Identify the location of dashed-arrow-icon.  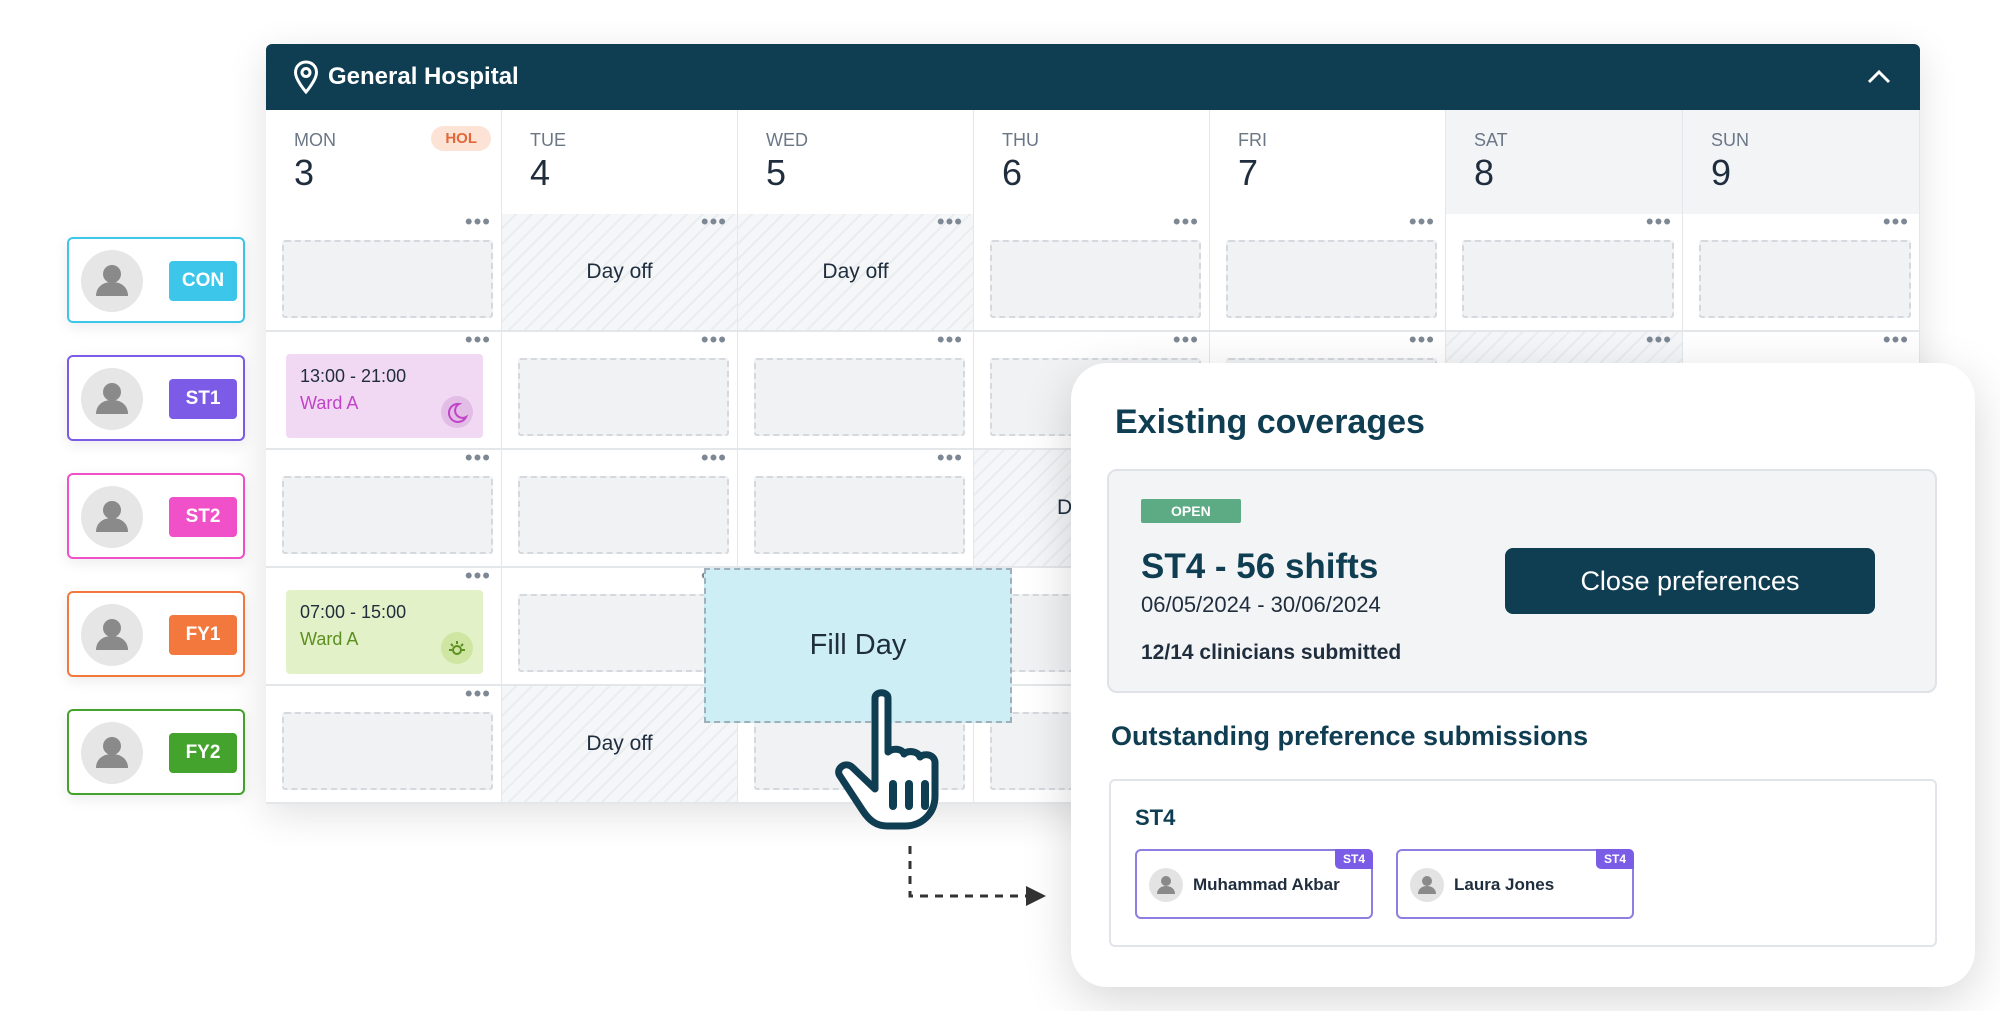
(975, 877).